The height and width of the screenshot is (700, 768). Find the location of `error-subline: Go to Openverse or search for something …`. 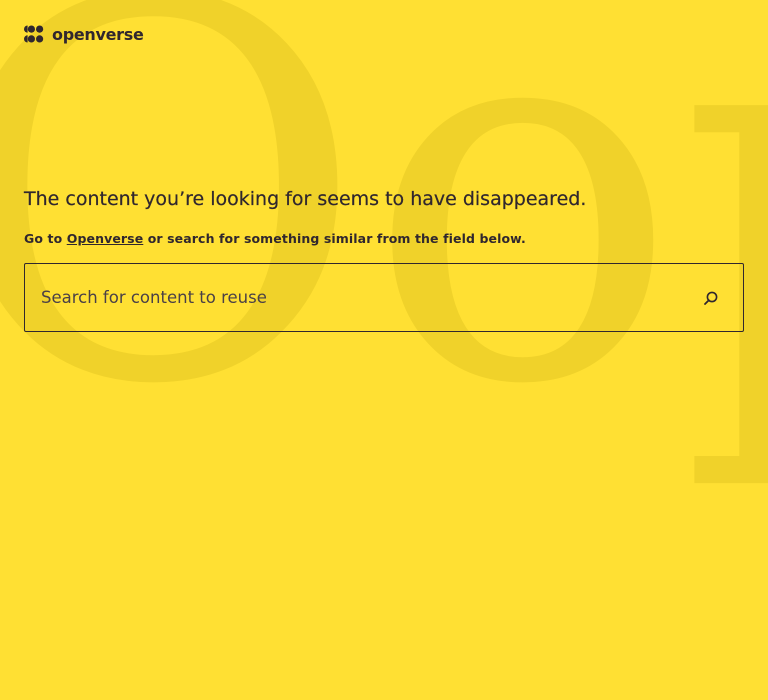

error-subline: Go to Openverse or search for something … is located at coordinates (384, 239).